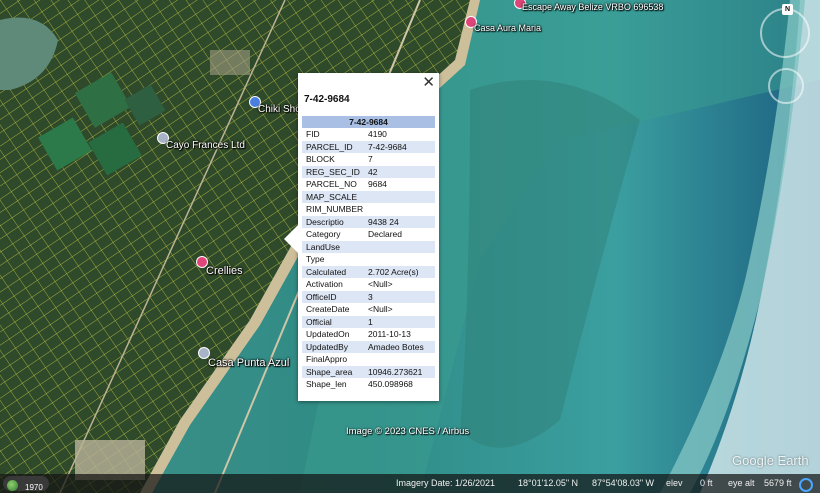 The height and width of the screenshot is (493, 820). I want to click on eye-altitude-value: 5679 ft, so click(778, 483).